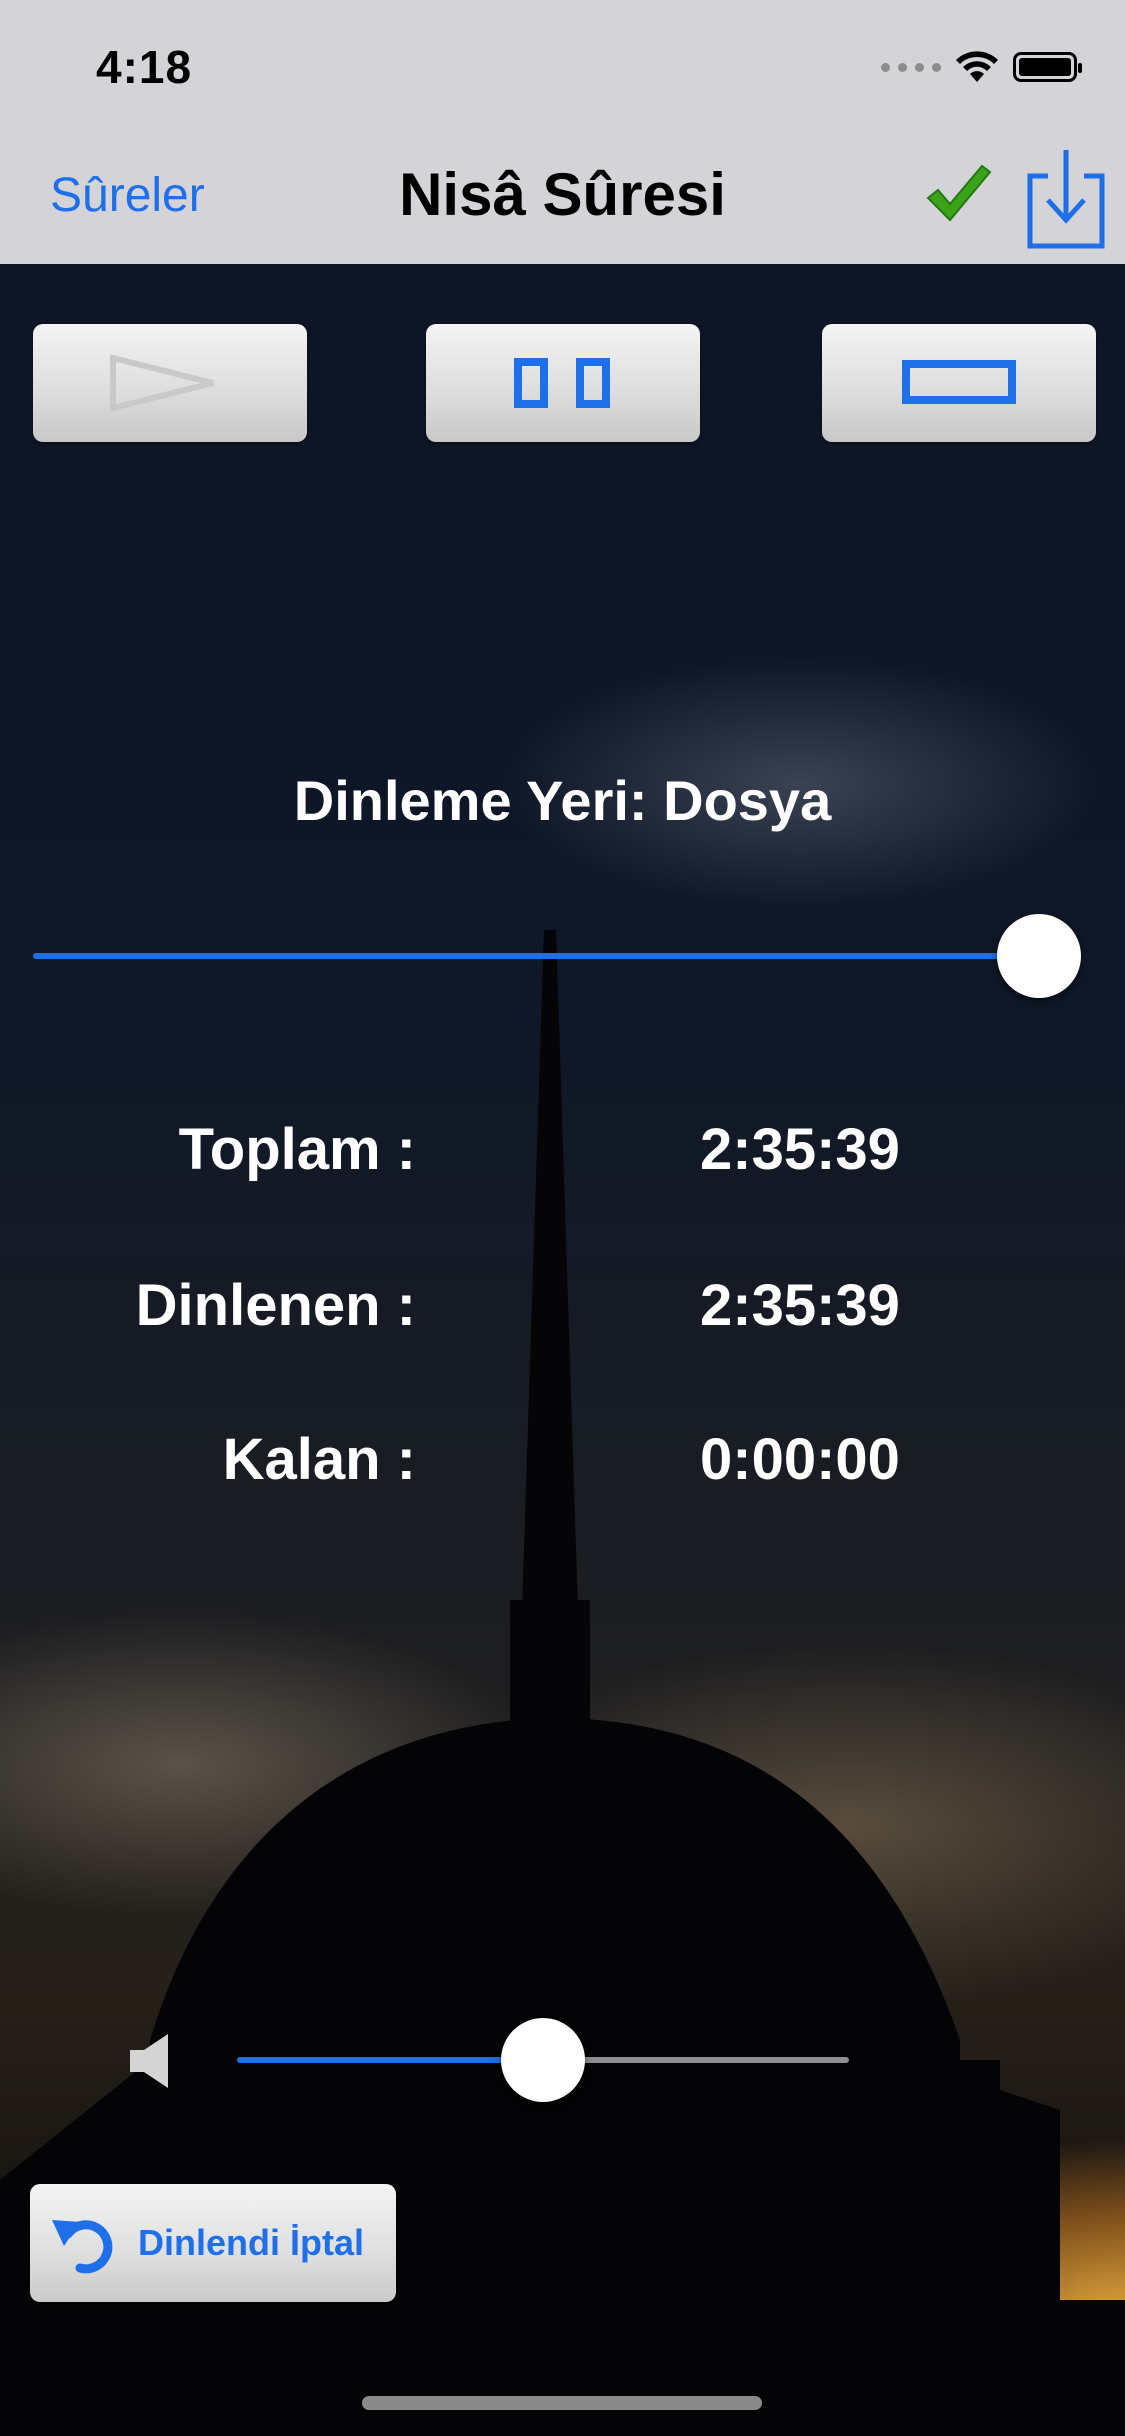 This screenshot has width=1125, height=2436. What do you see at coordinates (562, 800) in the screenshot?
I see `listen-place-label: Dinleme Yeri: Dosya` at bounding box center [562, 800].